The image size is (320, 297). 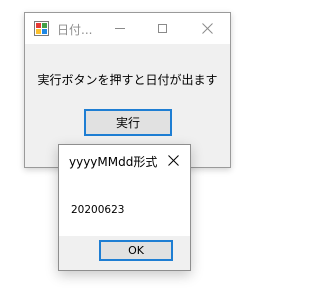 I want to click on close-button, so click(x=207, y=28).